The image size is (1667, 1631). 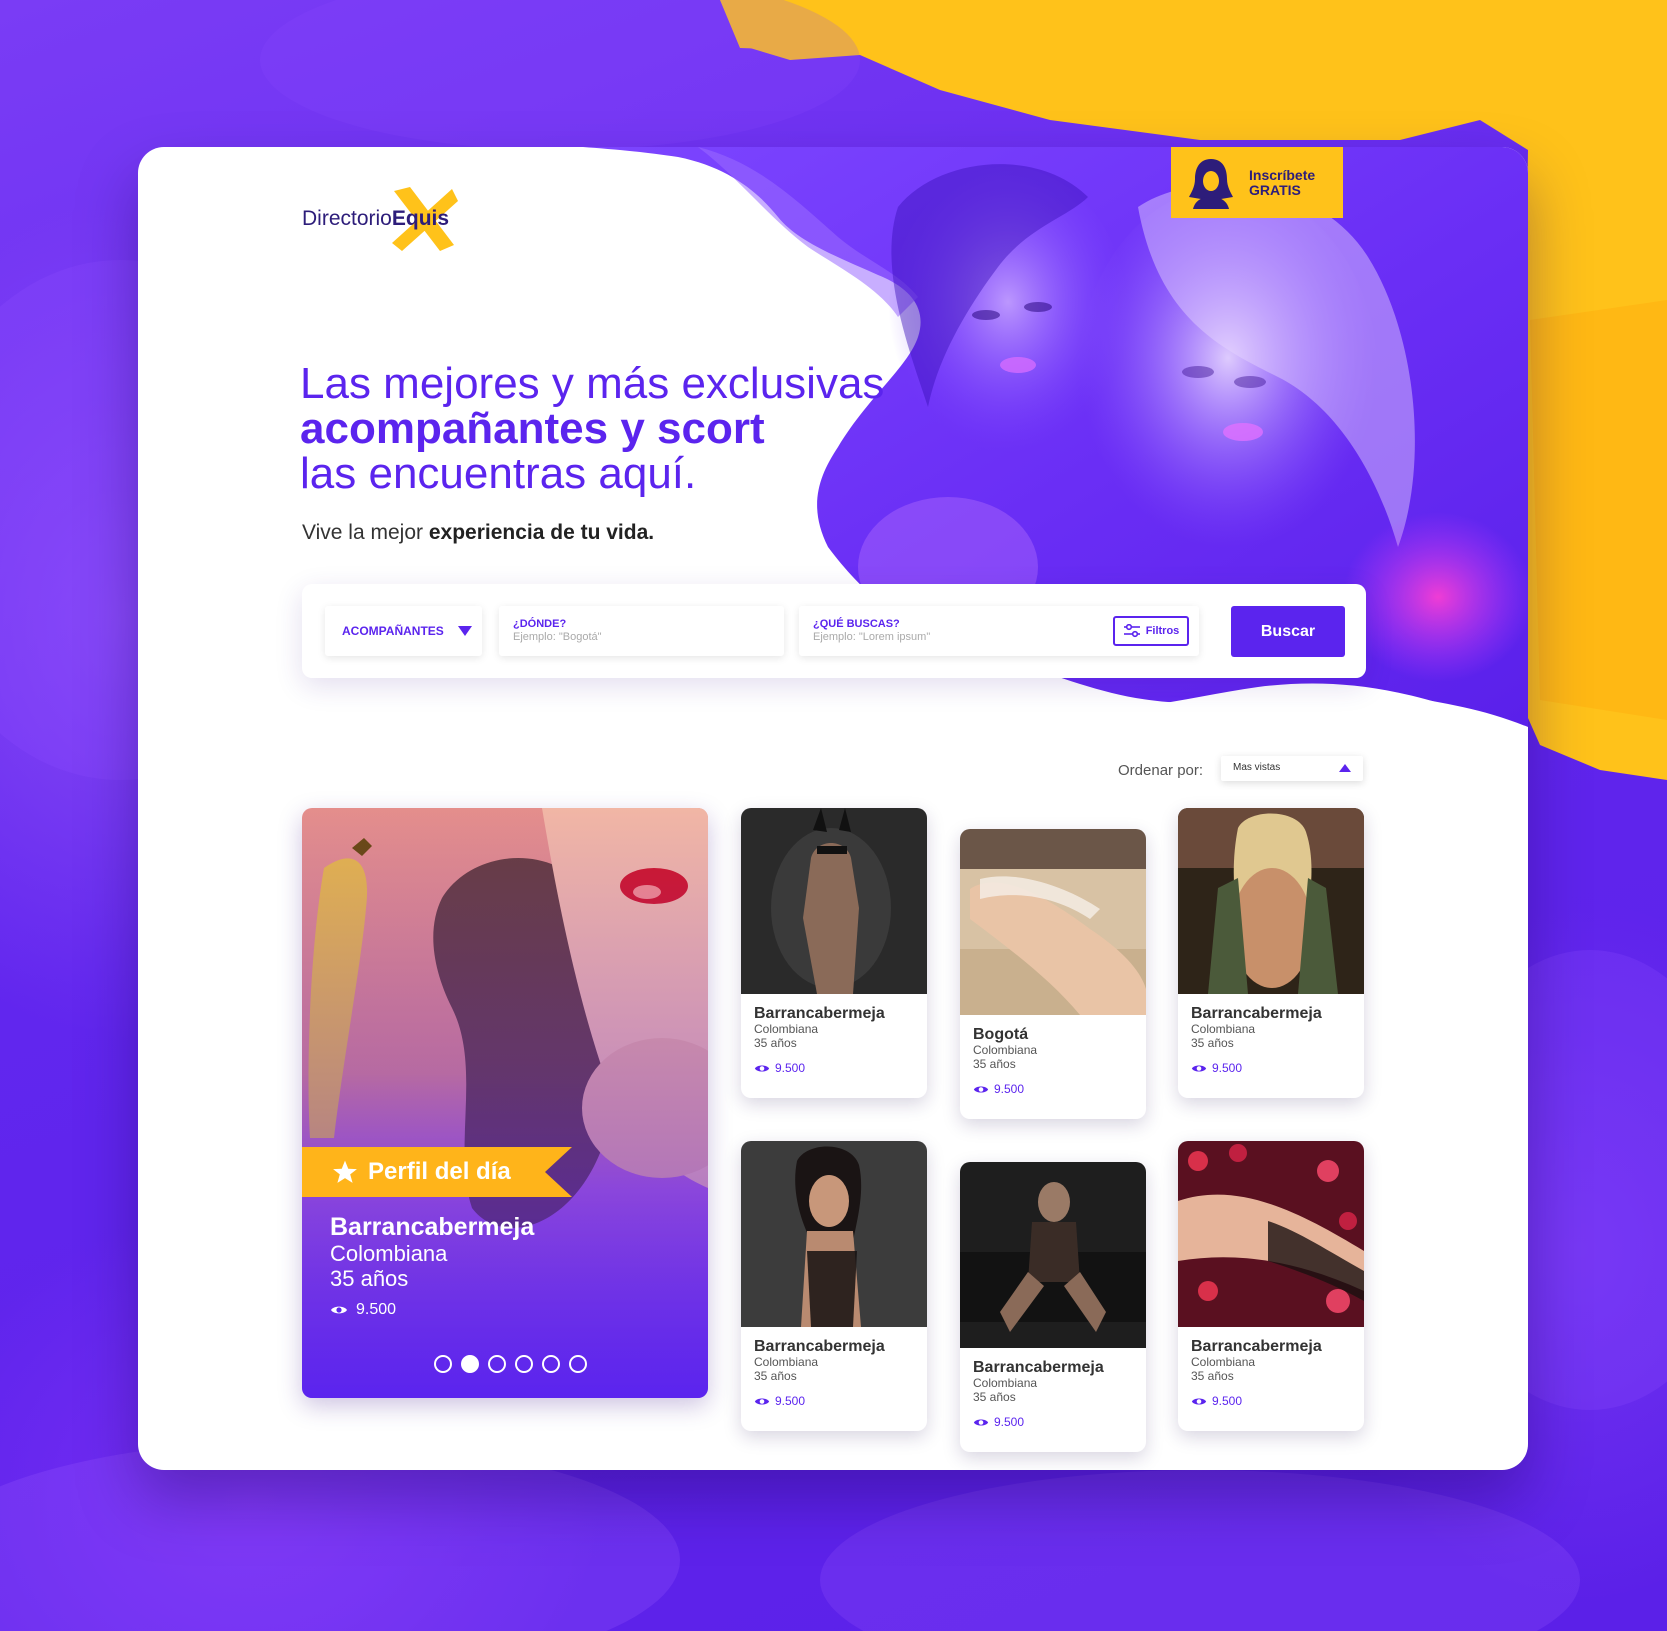 I want to click on headline-line-2: acompañantes y scort, so click(x=532, y=428).